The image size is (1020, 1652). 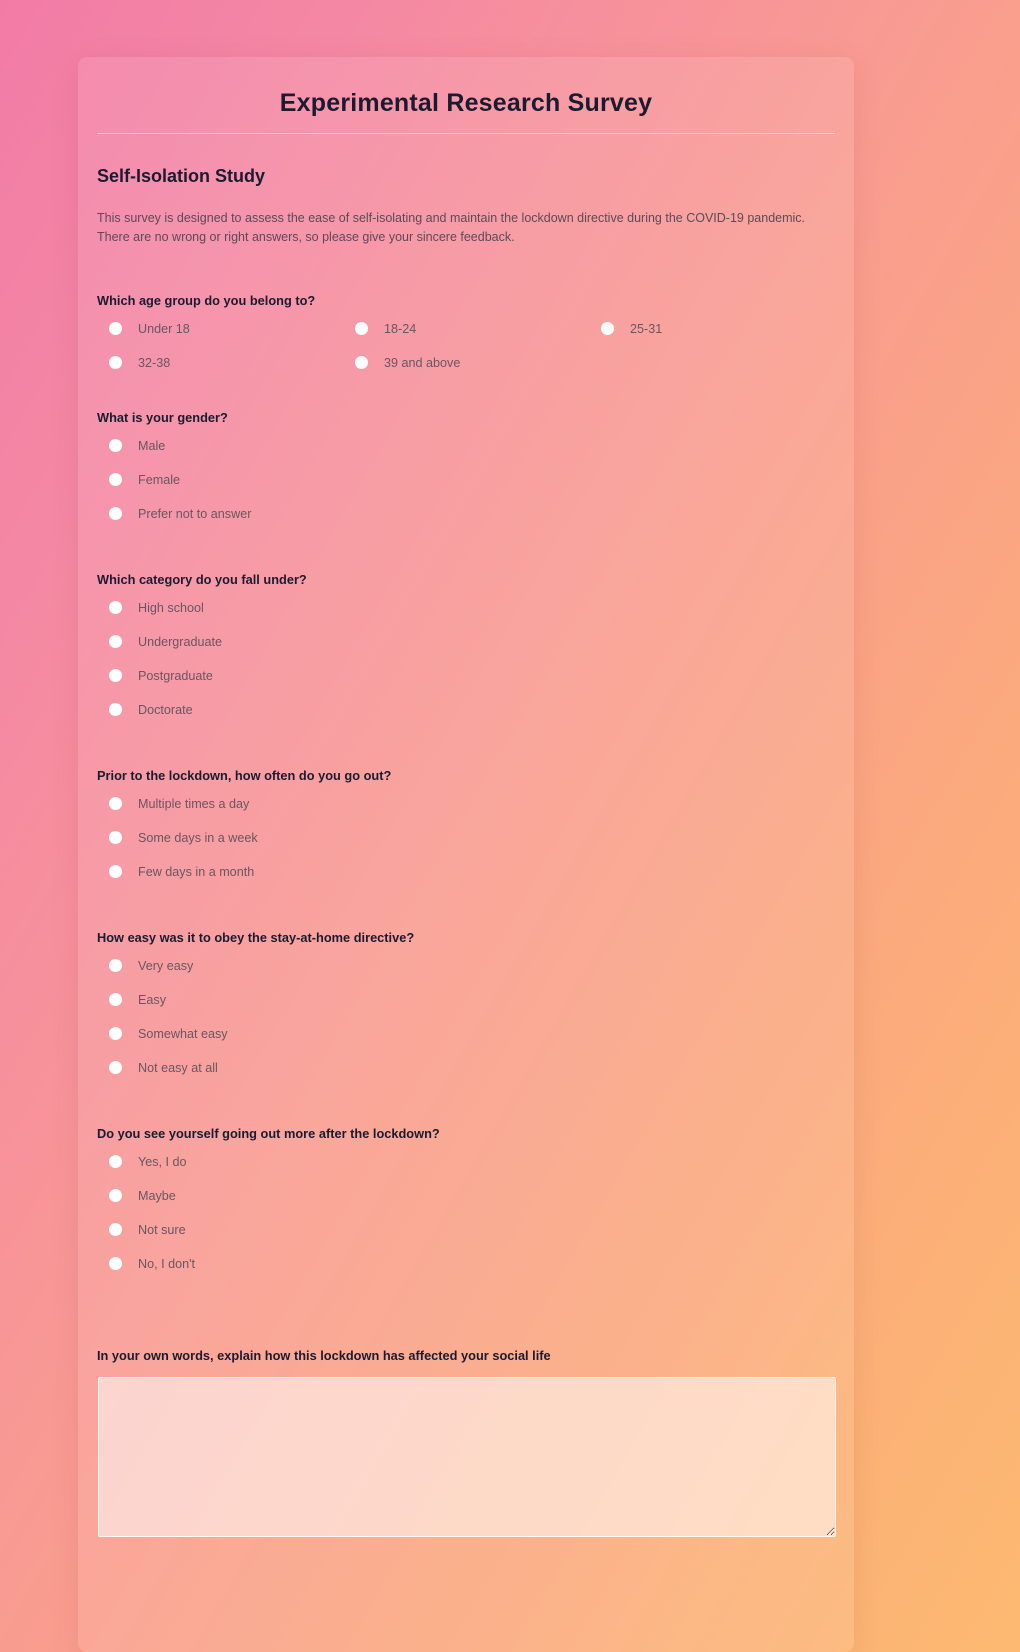 I want to click on question-label: Which age group do you belong to?, so click(x=206, y=300).